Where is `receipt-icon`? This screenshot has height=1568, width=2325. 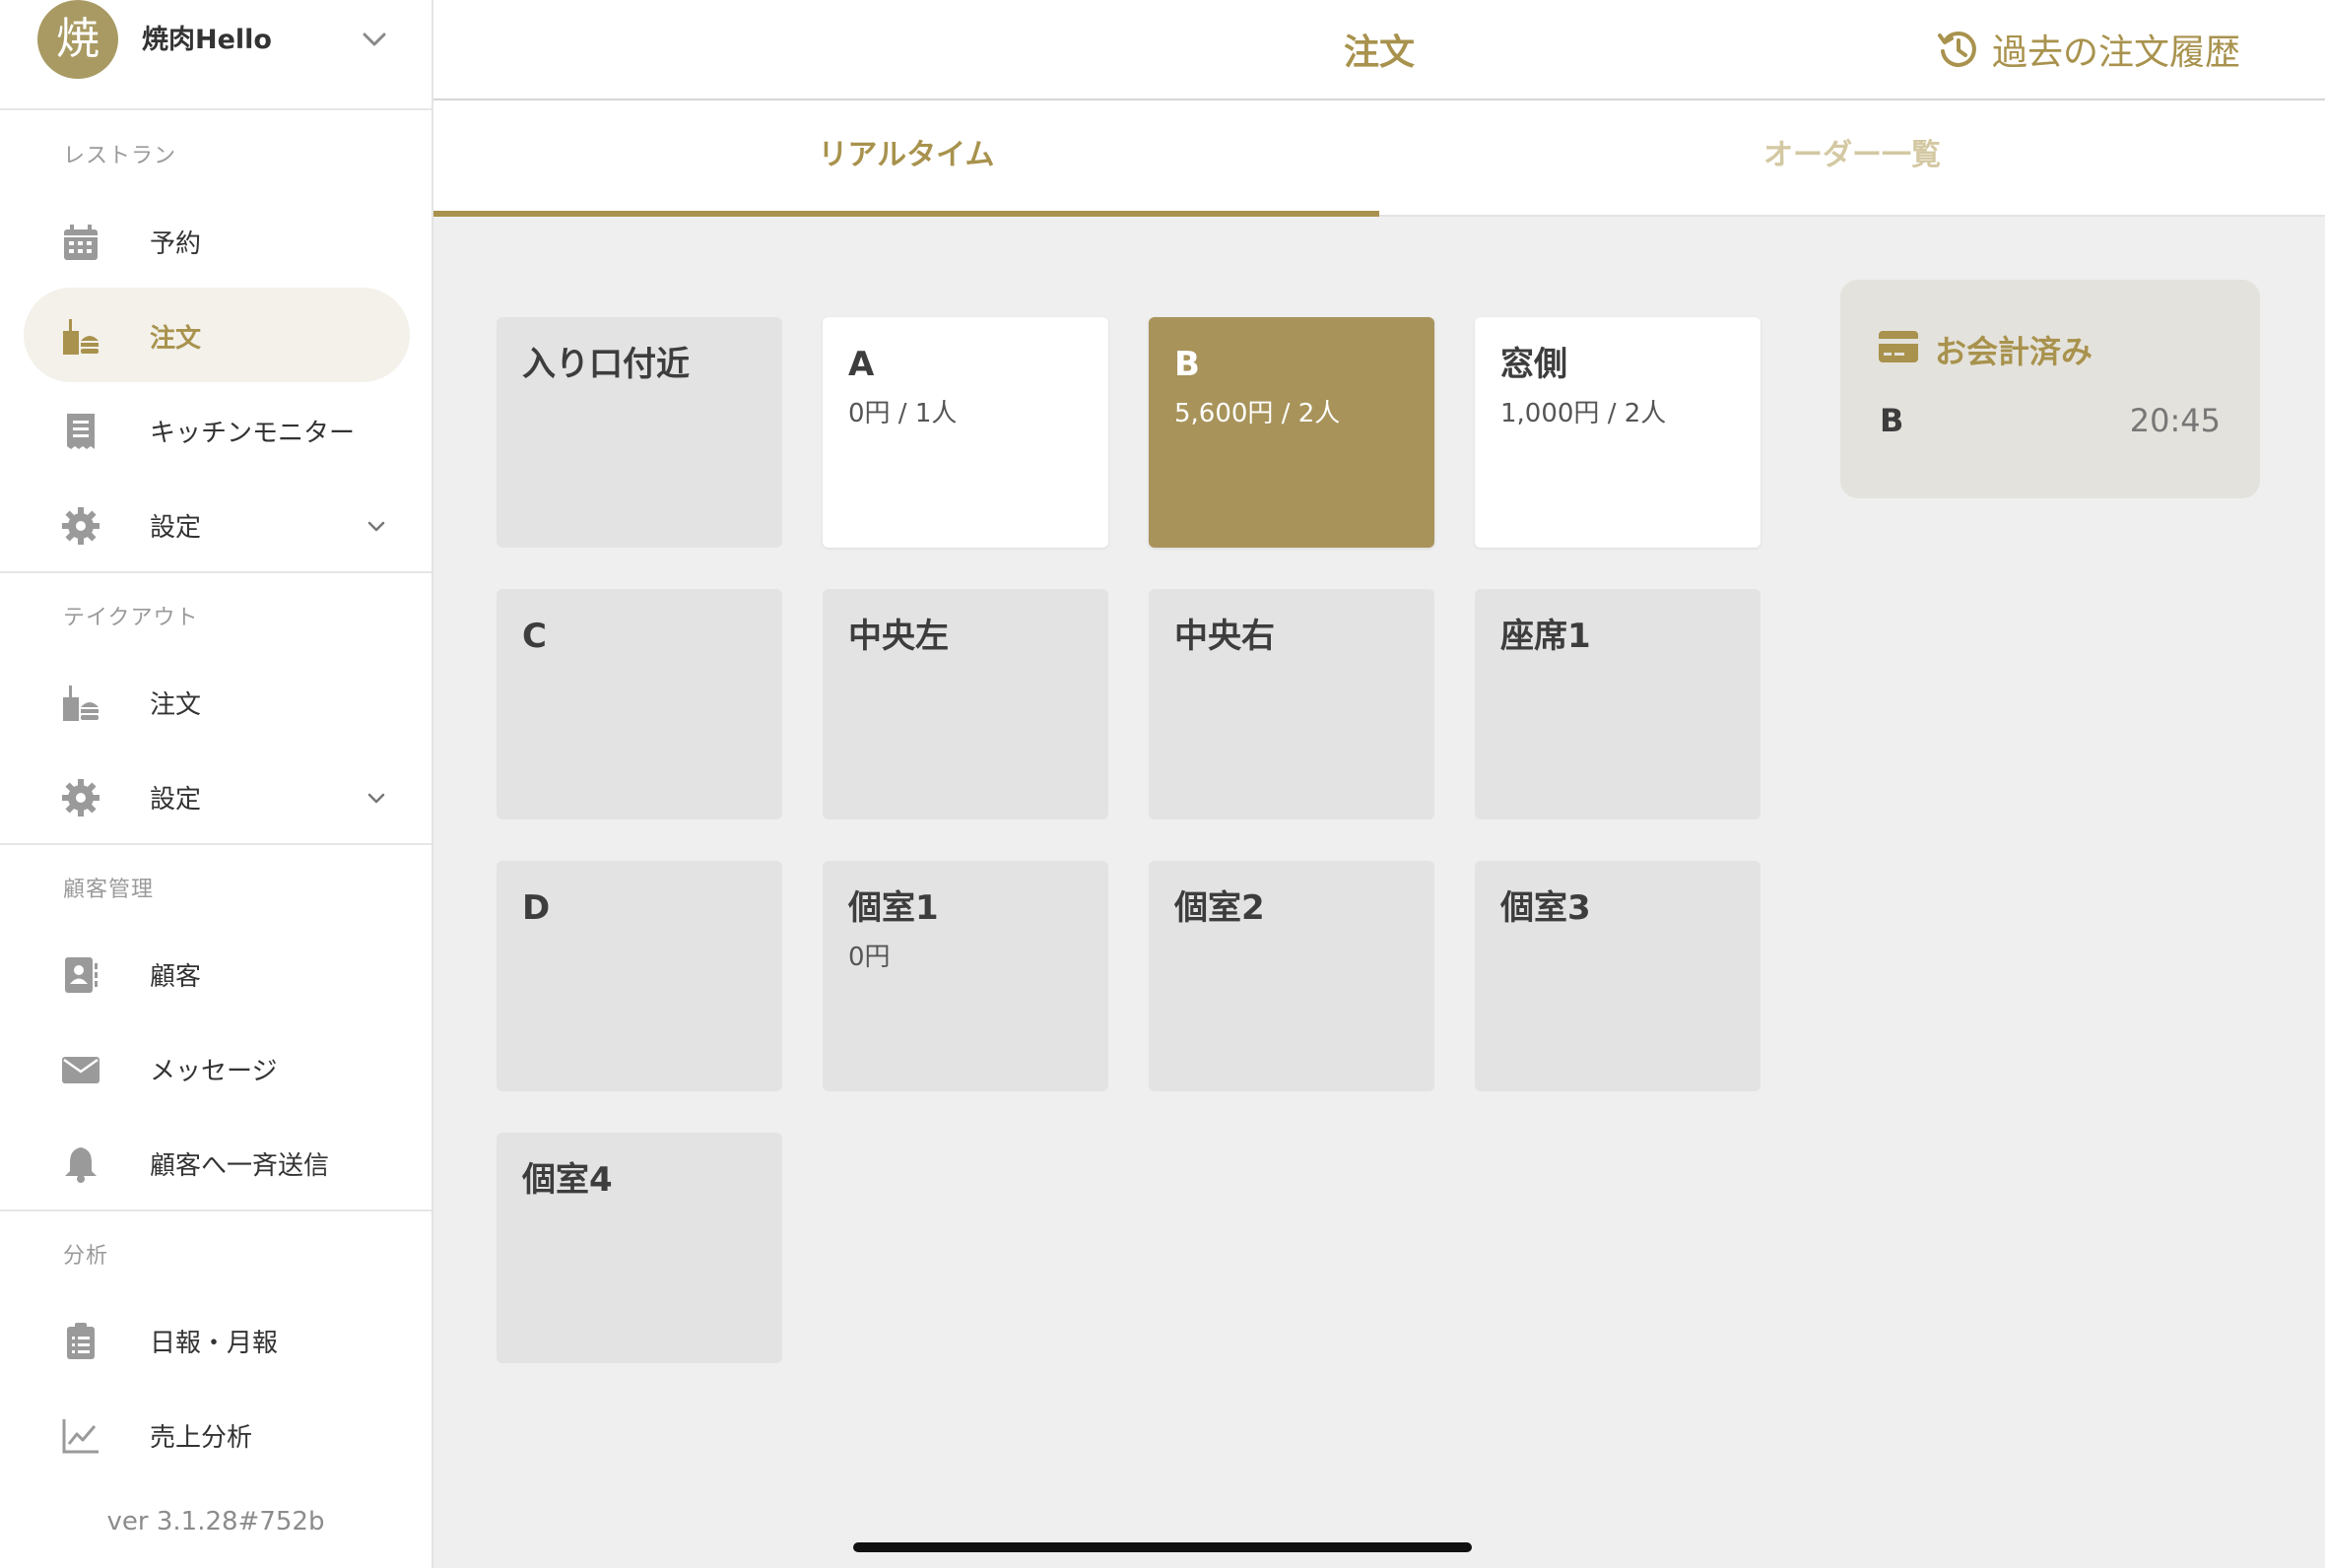 receipt-icon is located at coordinates (81, 431).